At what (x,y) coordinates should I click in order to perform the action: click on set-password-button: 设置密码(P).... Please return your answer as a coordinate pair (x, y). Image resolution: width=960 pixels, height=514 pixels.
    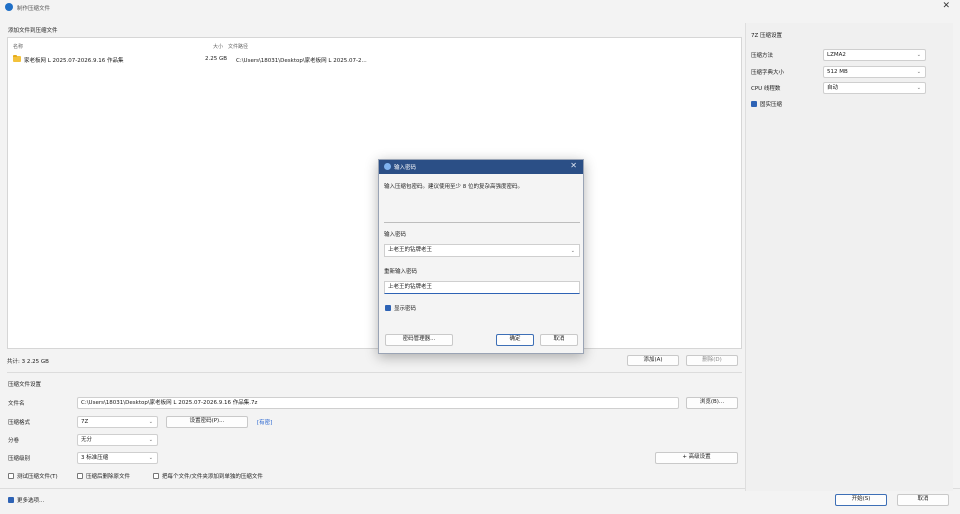
    Looking at the image, I should click on (207, 422).